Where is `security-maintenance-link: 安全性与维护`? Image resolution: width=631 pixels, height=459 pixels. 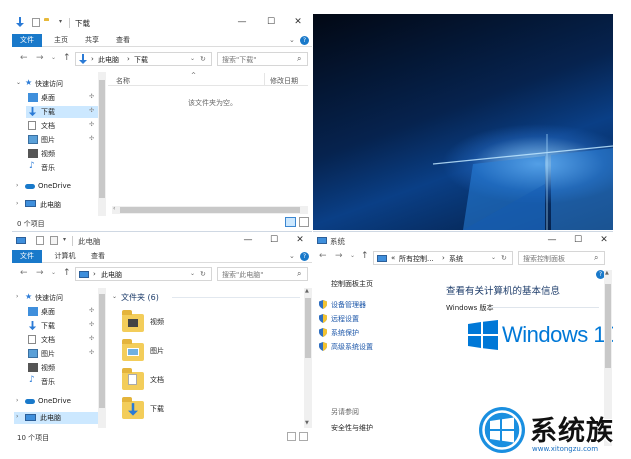 security-maintenance-link: 安全性与维护 is located at coordinates (352, 428).